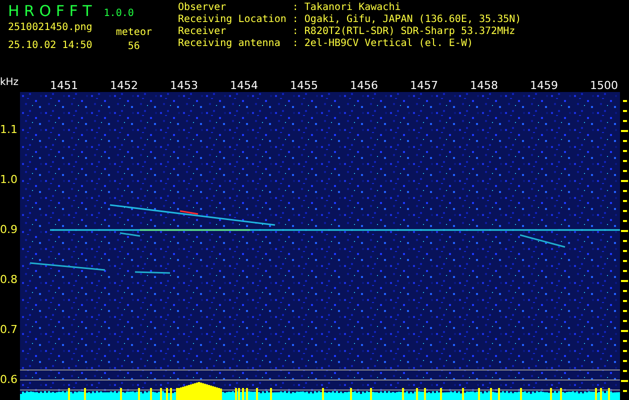 The height and width of the screenshot is (400, 629). I want to click on frequency-label: 0.6, so click(9, 380).